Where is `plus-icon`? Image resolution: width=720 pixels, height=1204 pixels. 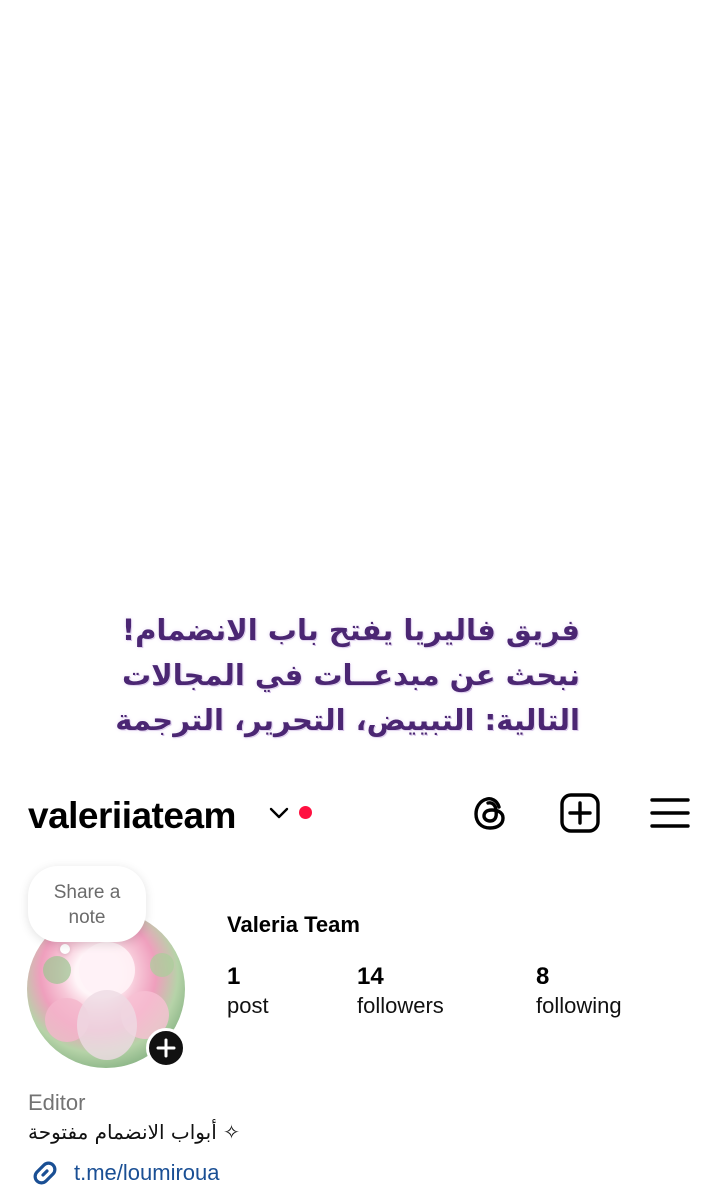 plus-icon is located at coordinates (166, 1048).